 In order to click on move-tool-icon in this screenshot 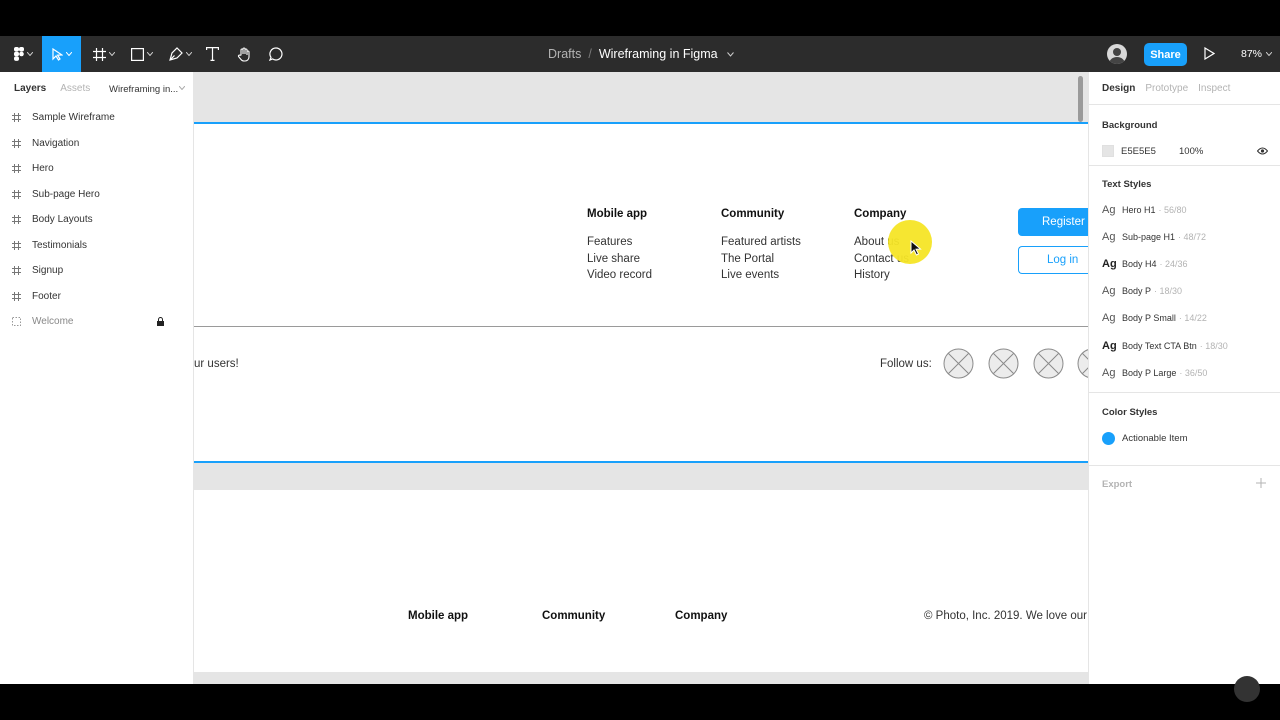, I will do `click(61, 54)`.